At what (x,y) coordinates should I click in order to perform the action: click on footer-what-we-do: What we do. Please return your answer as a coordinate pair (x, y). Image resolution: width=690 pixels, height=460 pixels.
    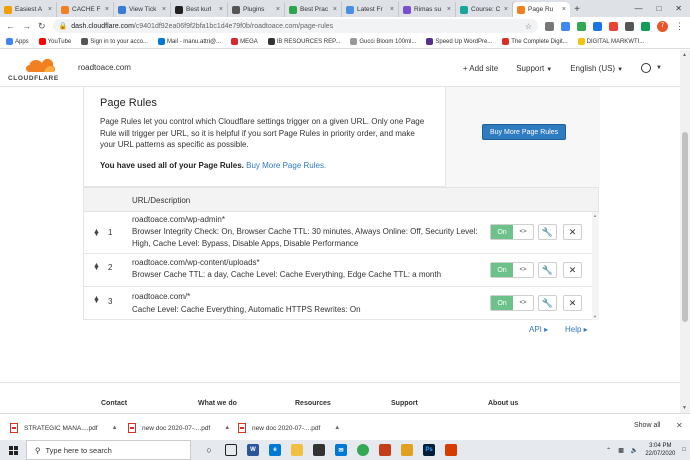
    Looking at the image, I should click on (217, 403).